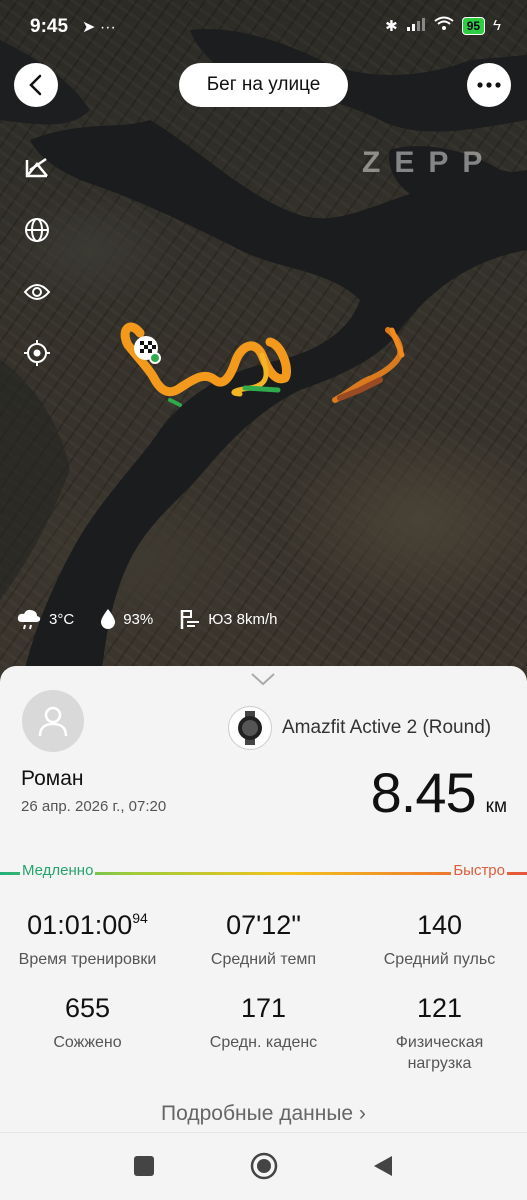 The height and width of the screenshot is (1200, 527). What do you see at coordinates (263, 939) in the screenshot?
I see `stat-avg-pace: 07'12" Средний темп` at bounding box center [263, 939].